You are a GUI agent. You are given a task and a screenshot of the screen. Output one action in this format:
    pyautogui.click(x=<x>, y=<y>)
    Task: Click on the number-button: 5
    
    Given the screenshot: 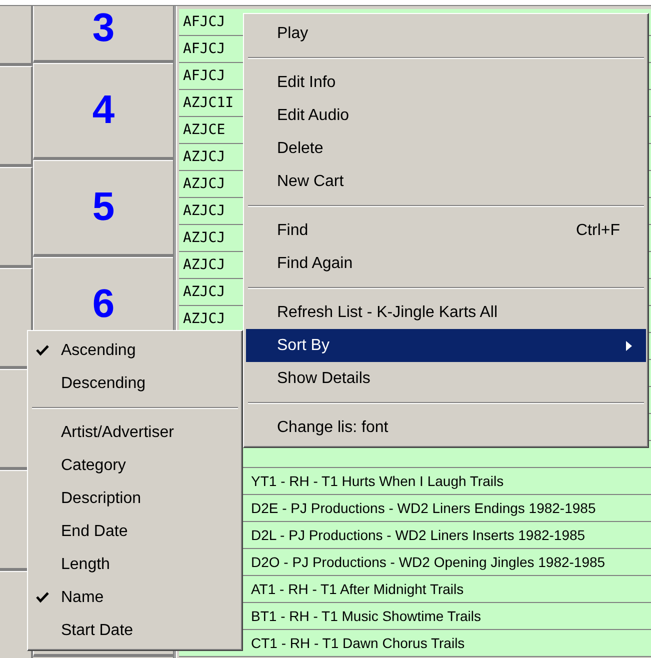 What is the action you would take?
    pyautogui.click(x=103, y=208)
    